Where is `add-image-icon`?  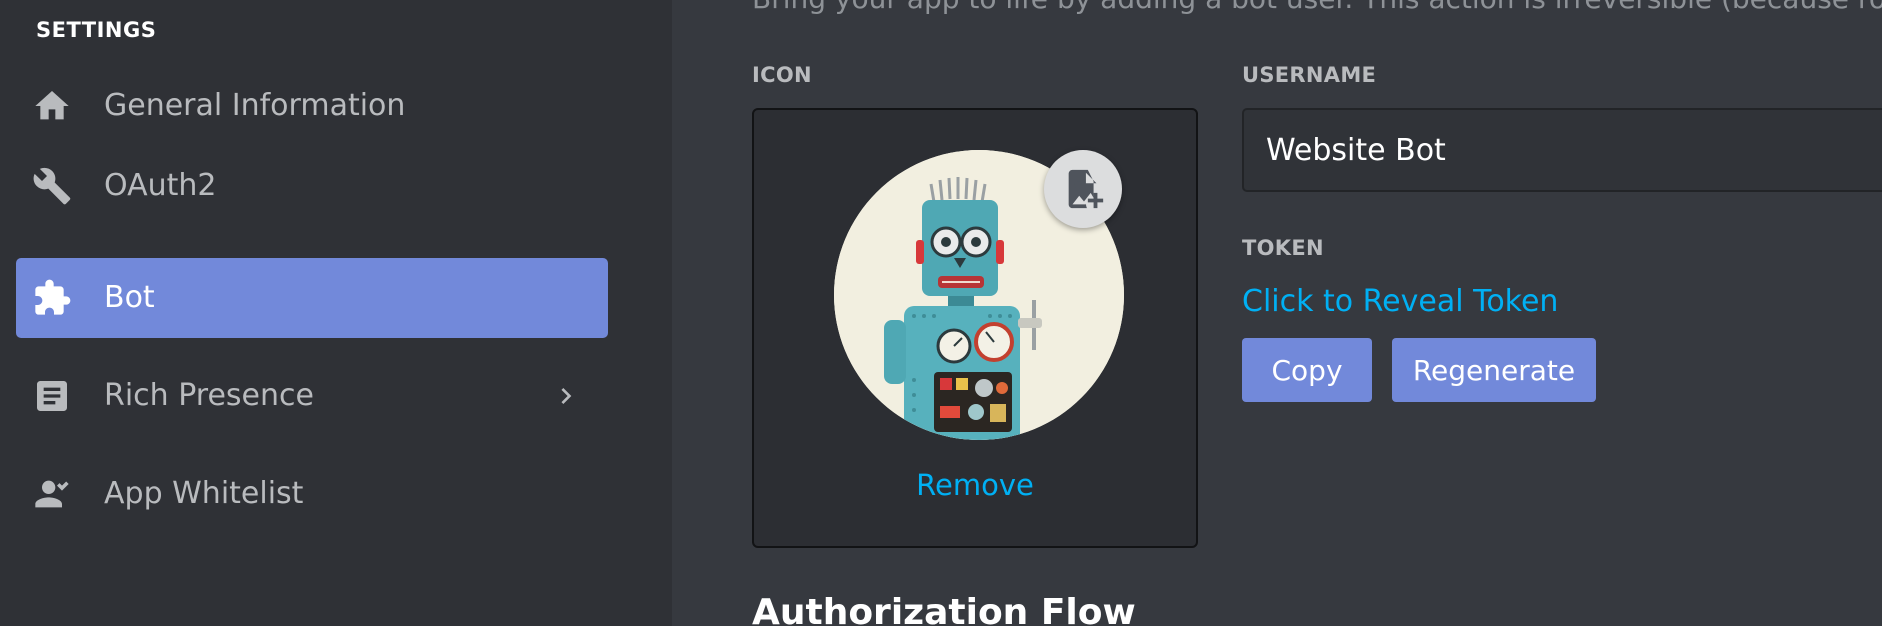
add-image-icon is located at coordinates (1086, 189).